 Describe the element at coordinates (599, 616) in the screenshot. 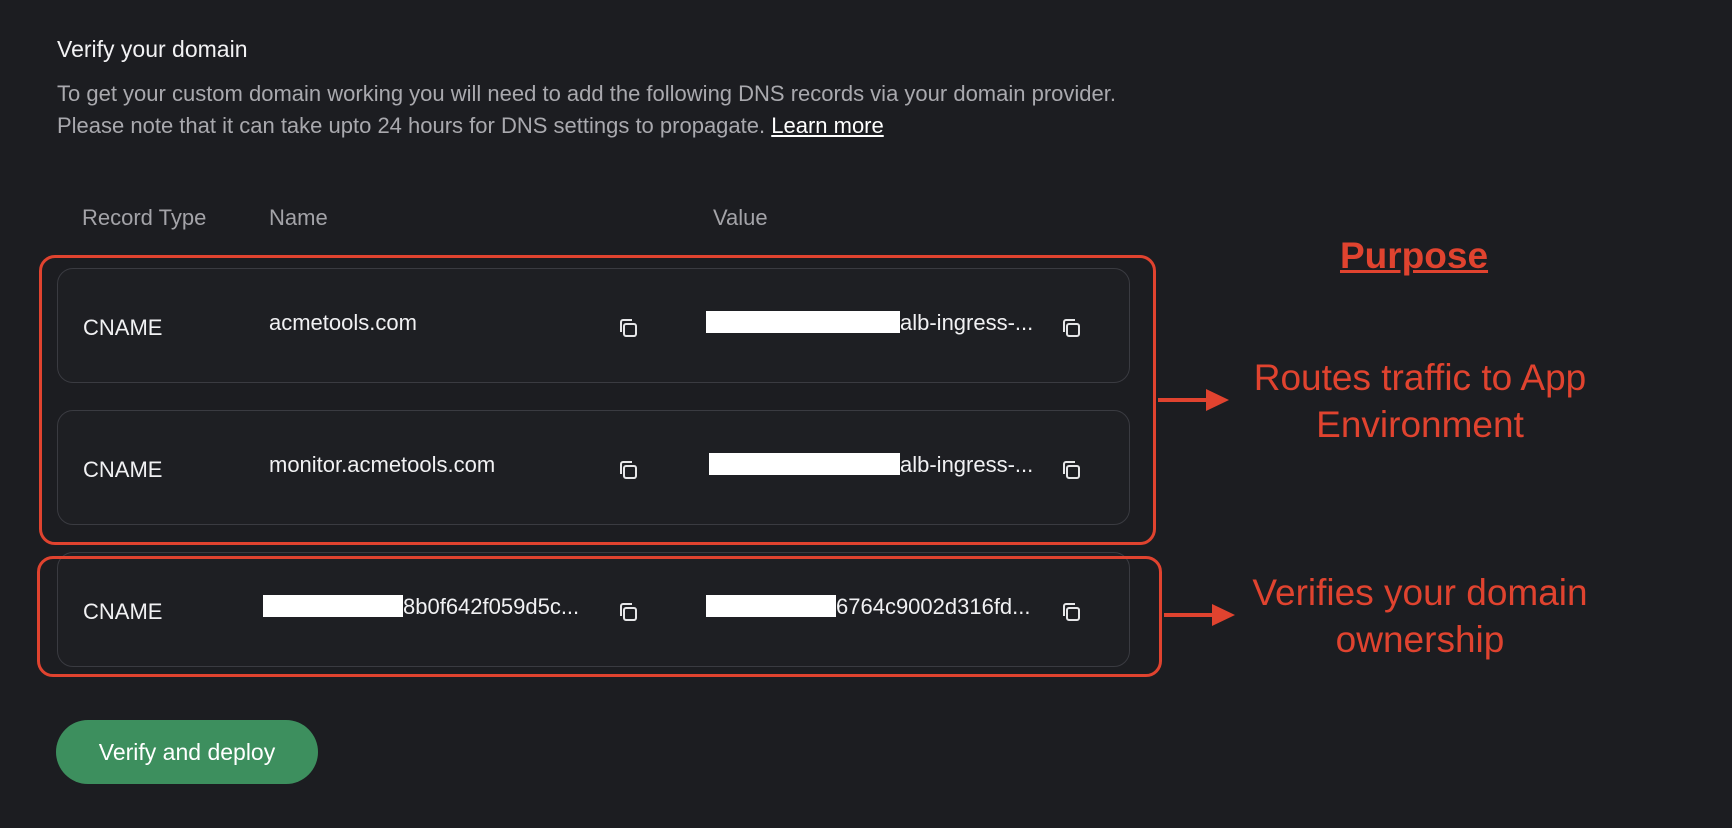

I see `annotation-box-verification-record` at that location.